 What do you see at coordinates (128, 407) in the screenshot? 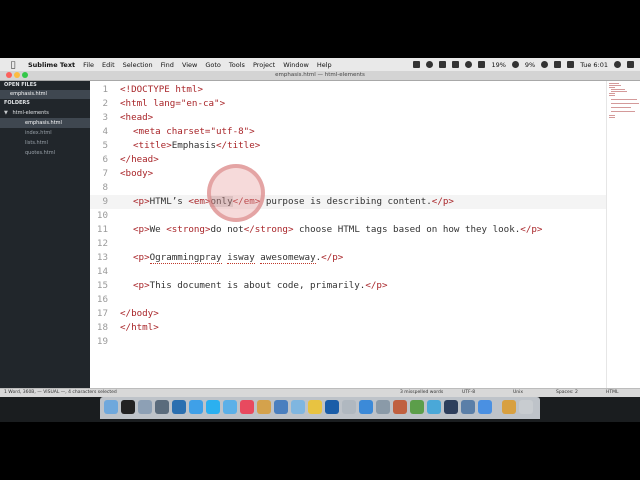
I see `terminal-icon` at bounding box center [128, 407].